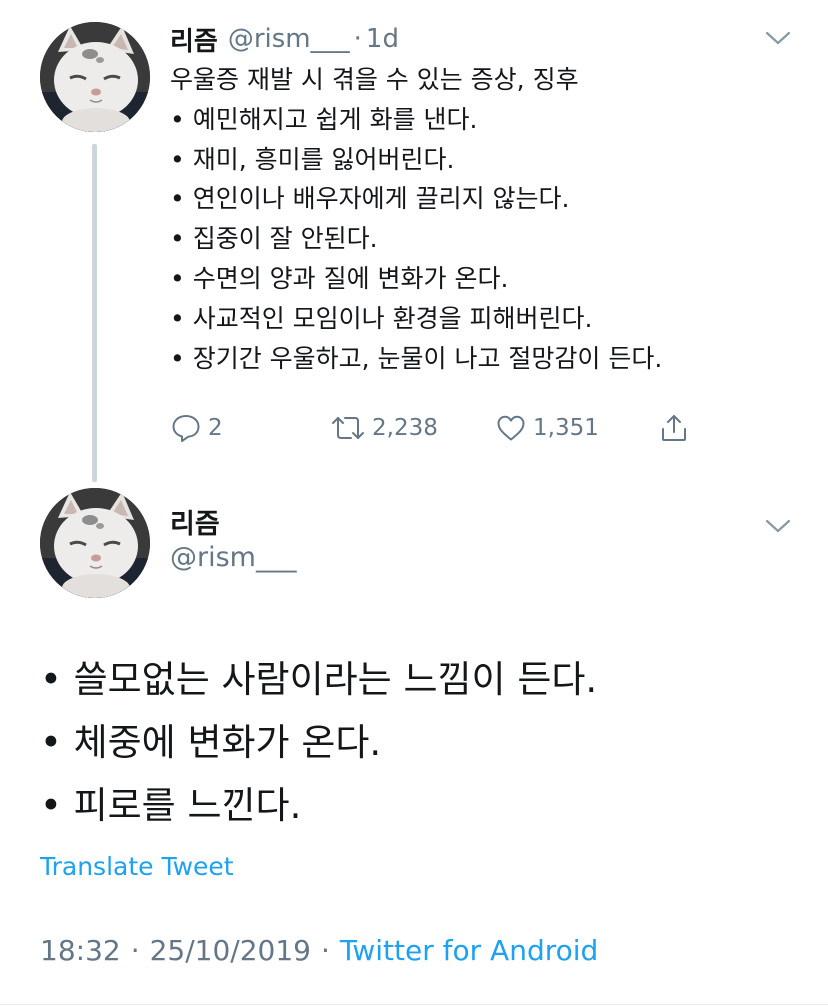 This screenshot has height=1007, width=828. I want to click on divider, so click(414, 1004).